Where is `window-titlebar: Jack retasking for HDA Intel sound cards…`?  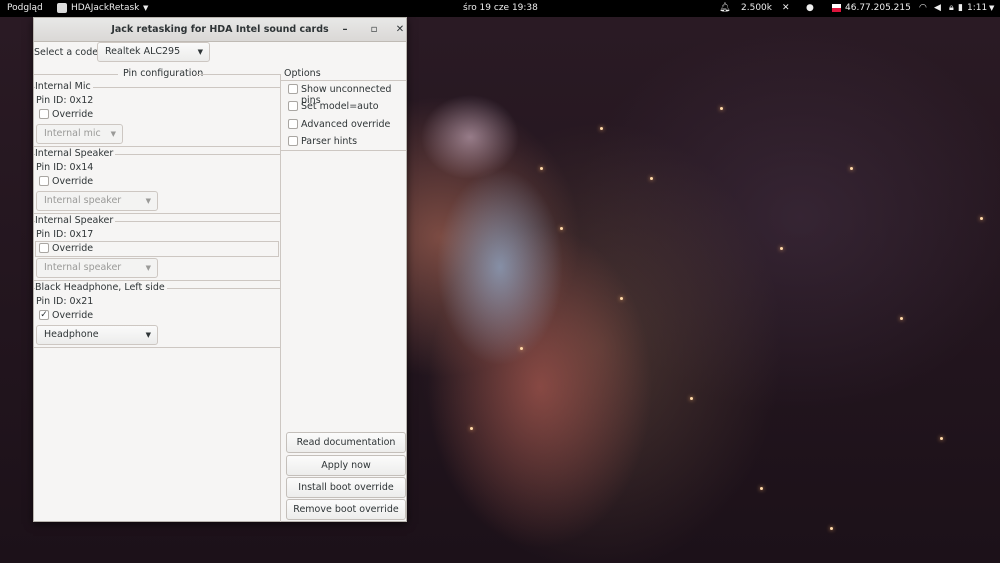
window-titlebar: Jack retasking for HDA Intel sound cards… is located at coordinates (220, 30).